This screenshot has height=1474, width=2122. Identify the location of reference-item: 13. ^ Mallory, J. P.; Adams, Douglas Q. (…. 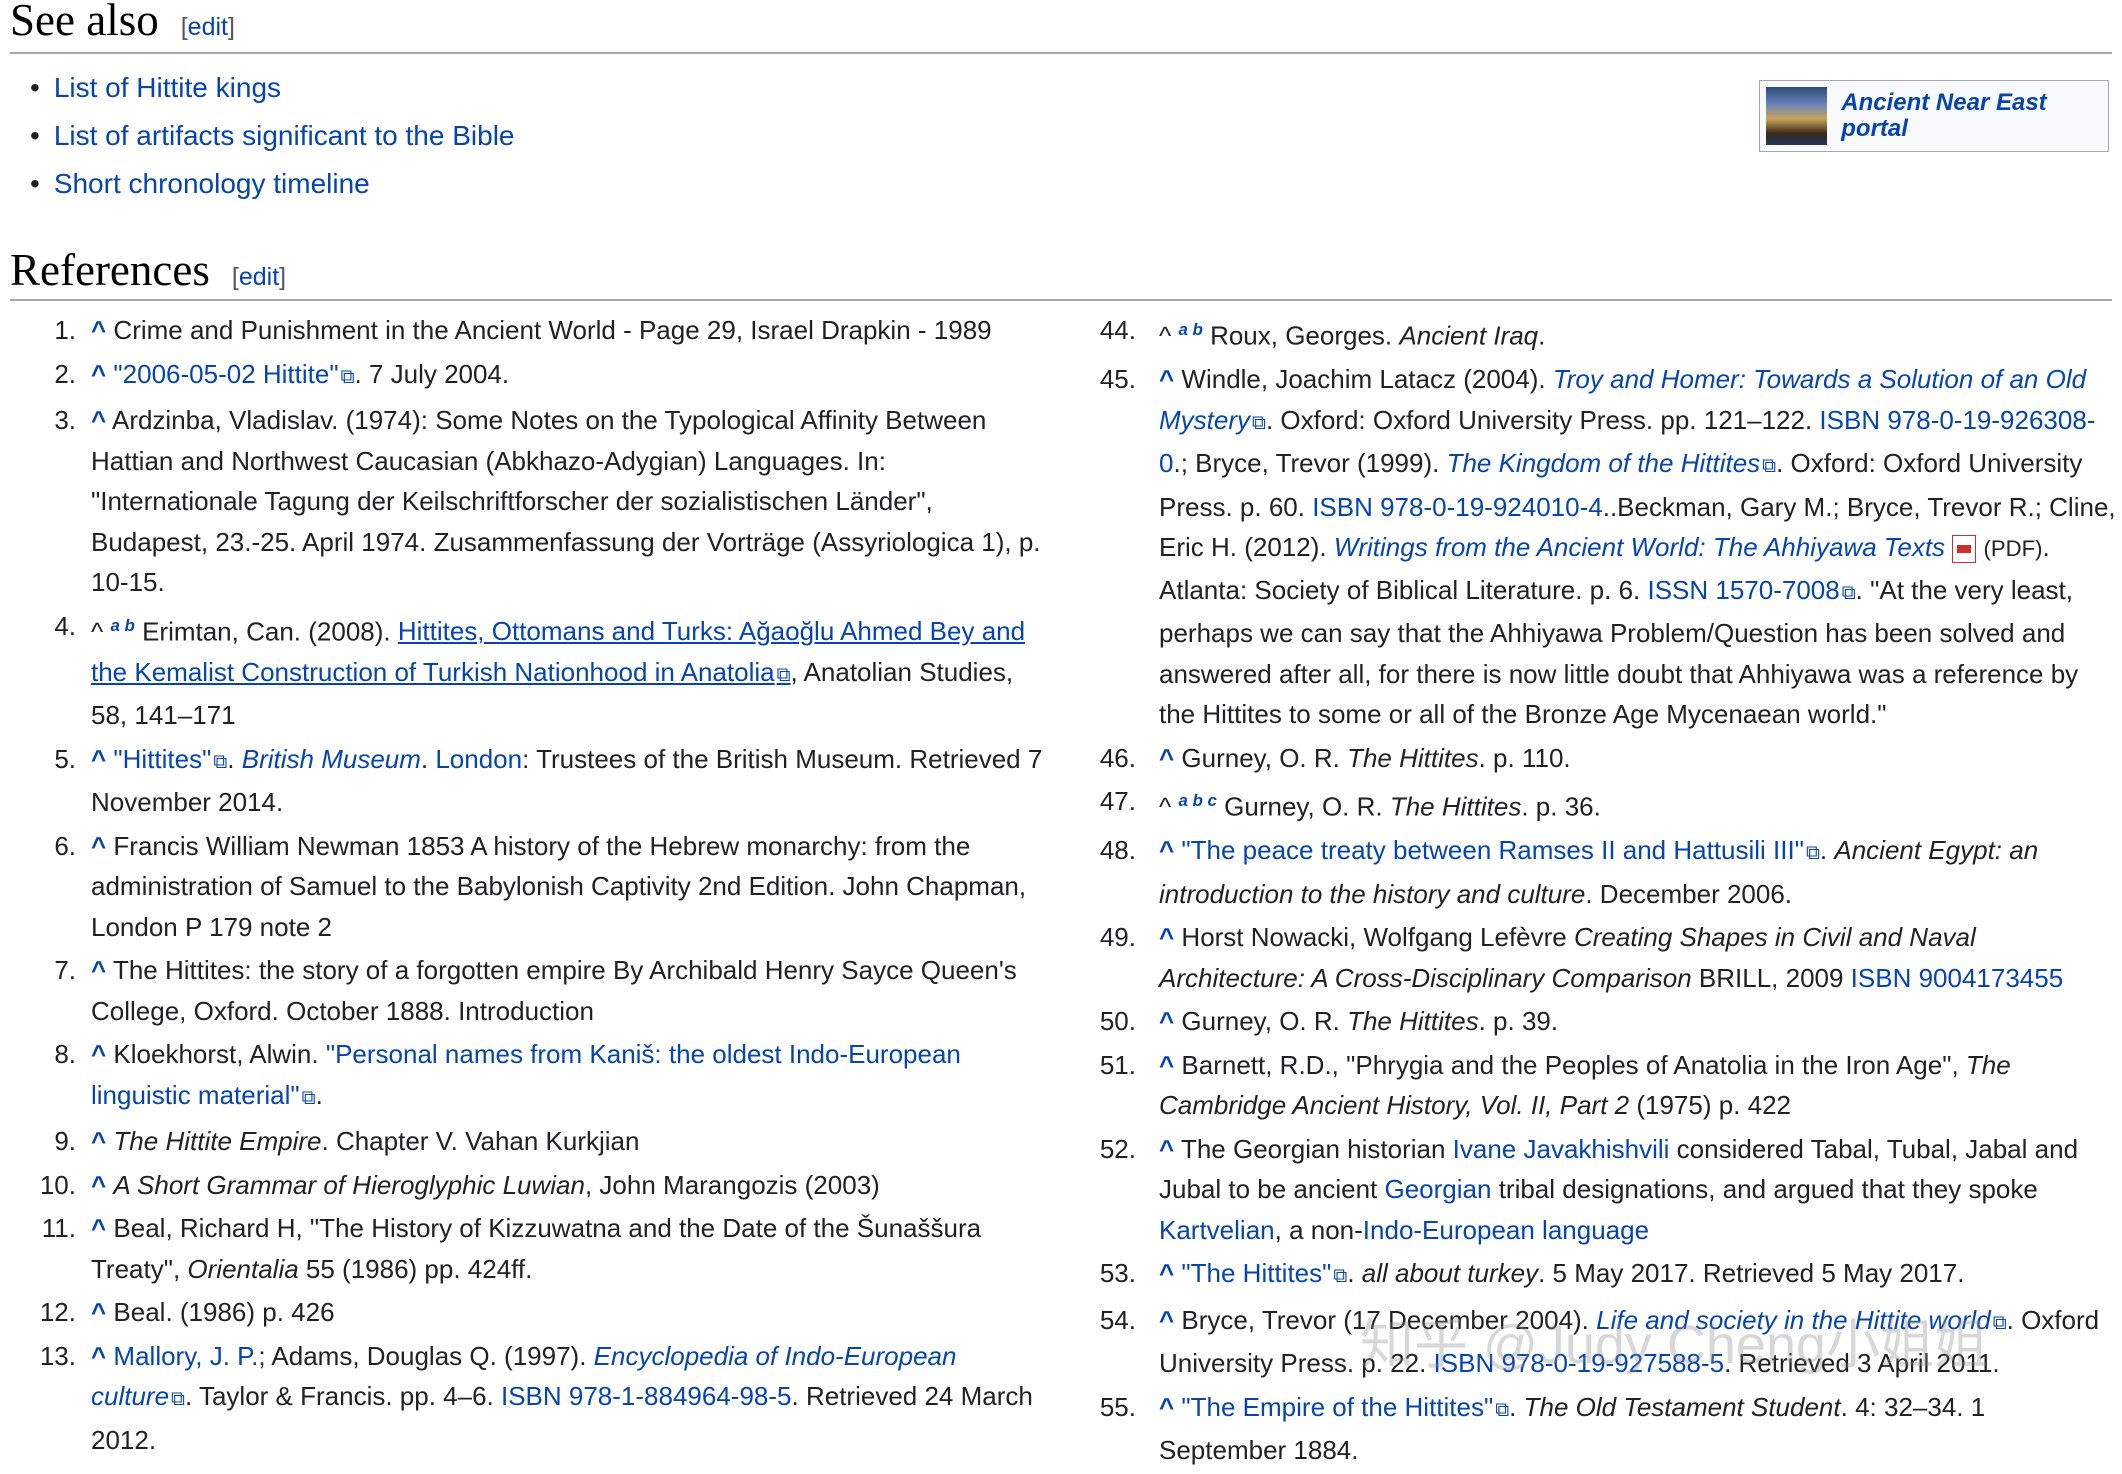
(536, 1398).